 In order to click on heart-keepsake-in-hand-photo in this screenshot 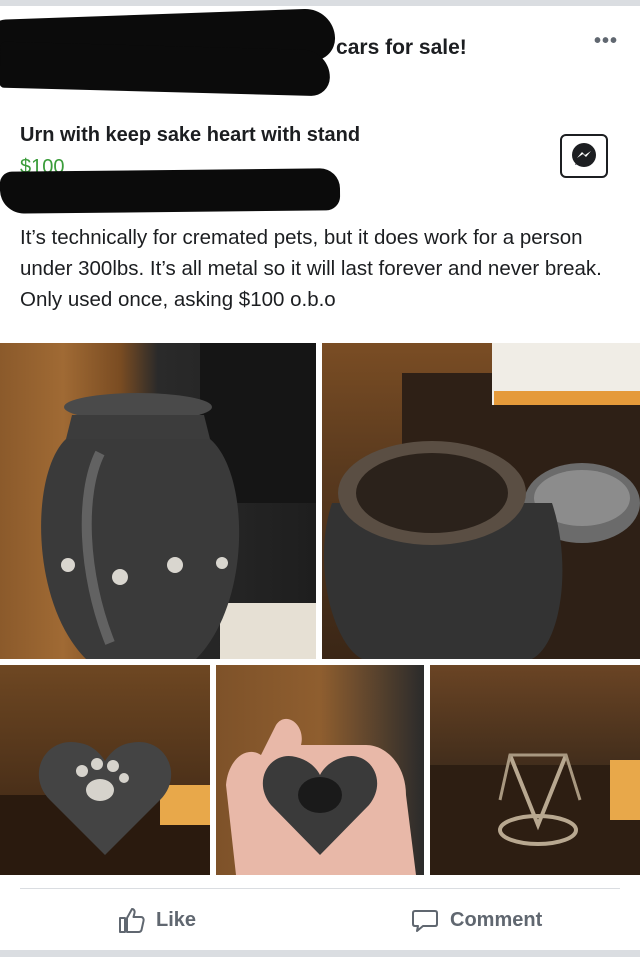, I will do `click(320, 770)`.